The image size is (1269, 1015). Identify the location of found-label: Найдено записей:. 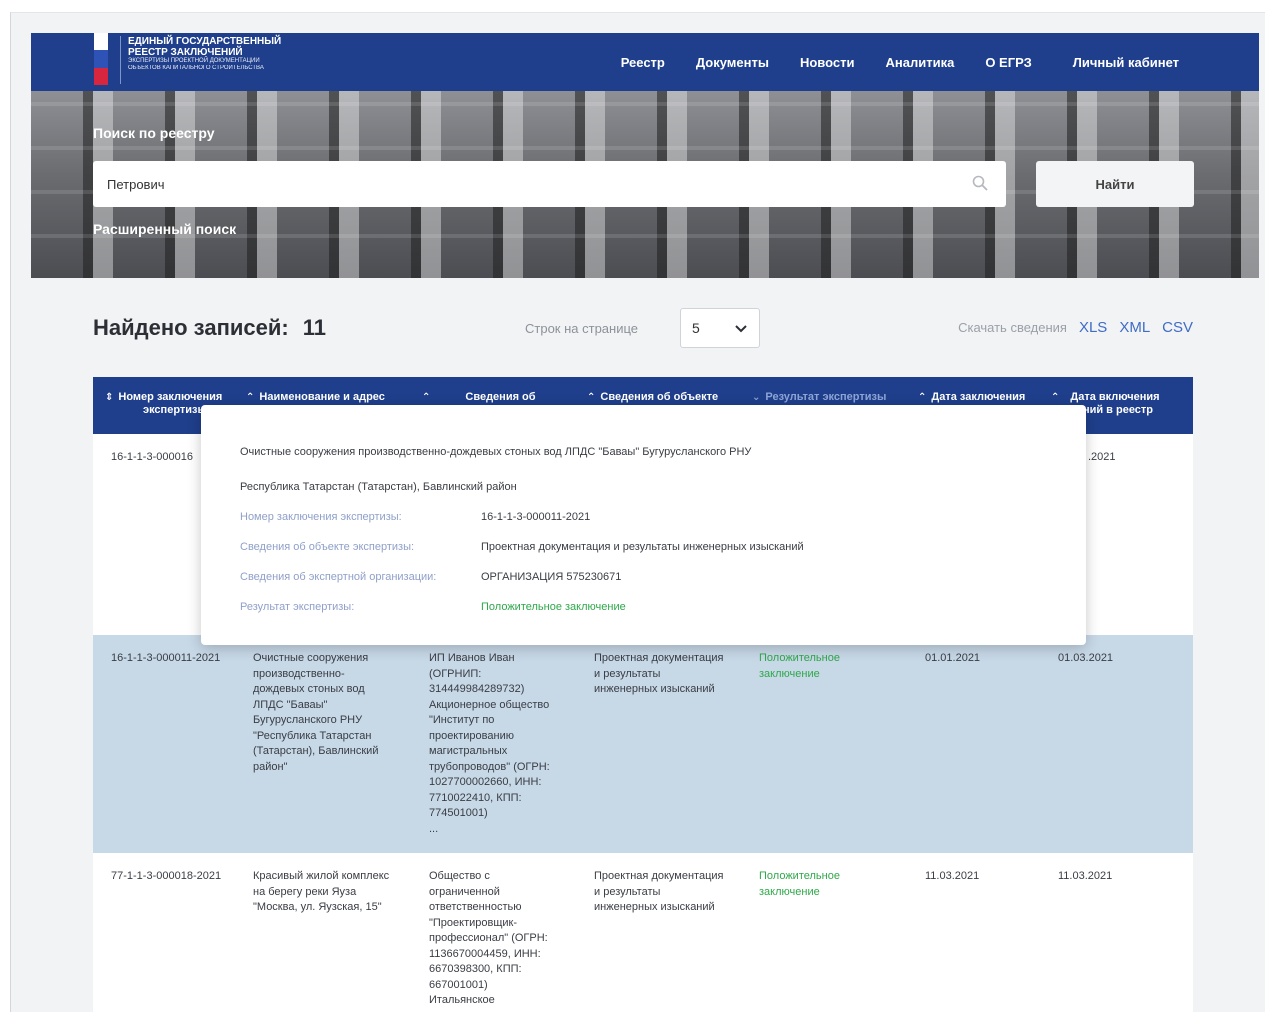
(191, 327).